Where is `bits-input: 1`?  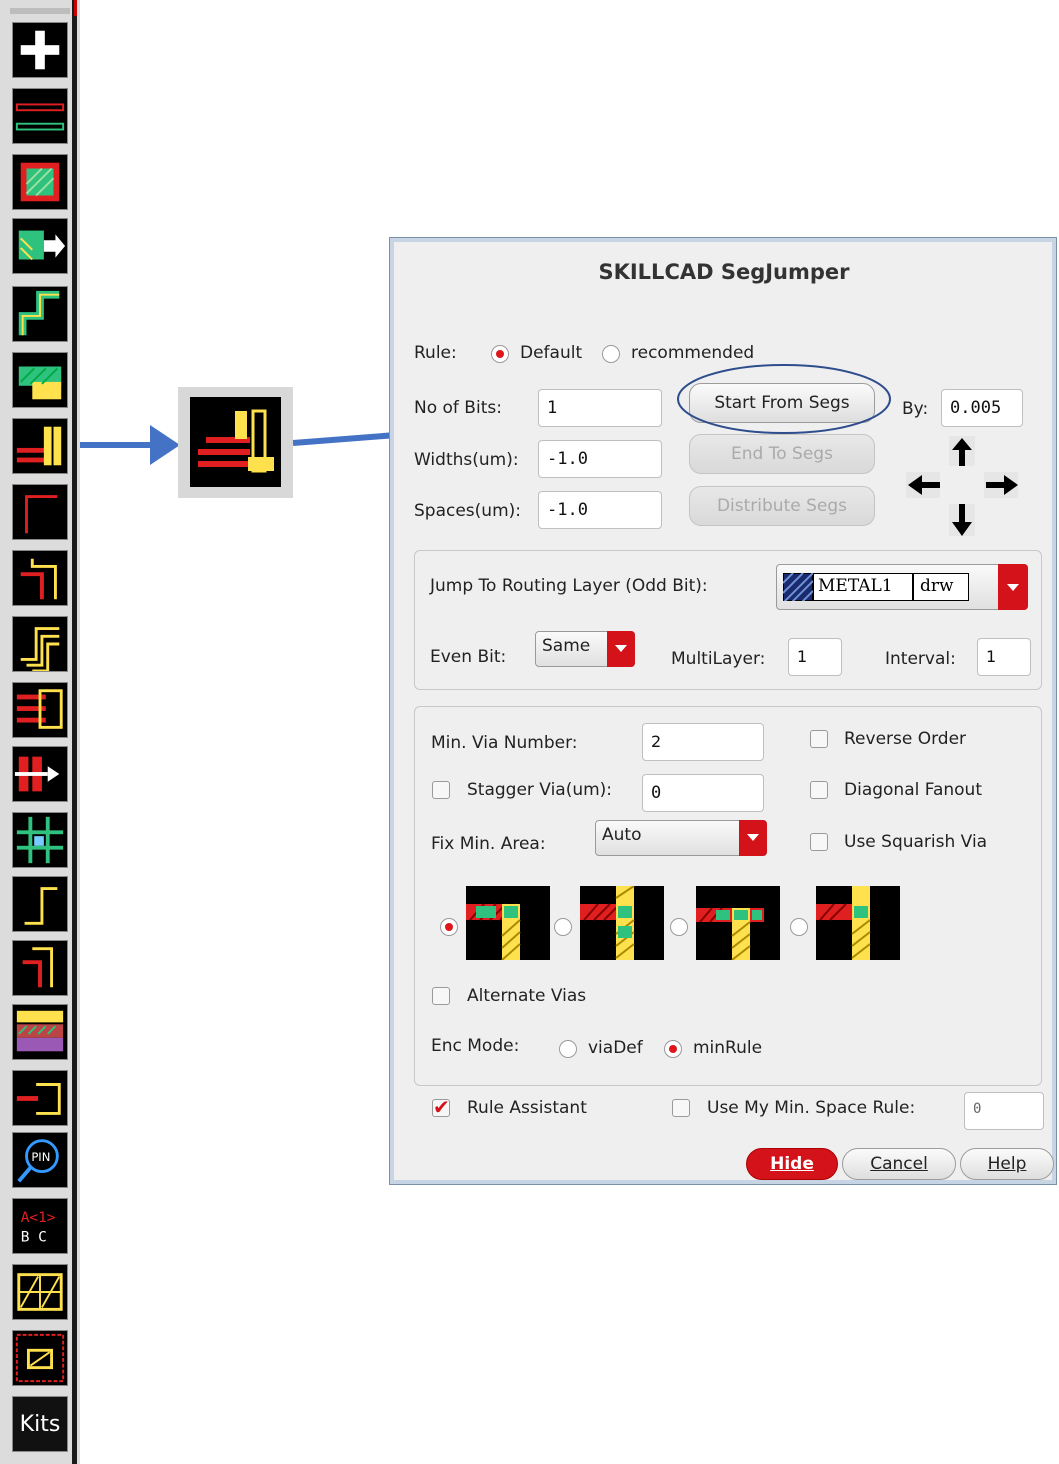
bits-input: 1 is located at coordinates (600, 408).